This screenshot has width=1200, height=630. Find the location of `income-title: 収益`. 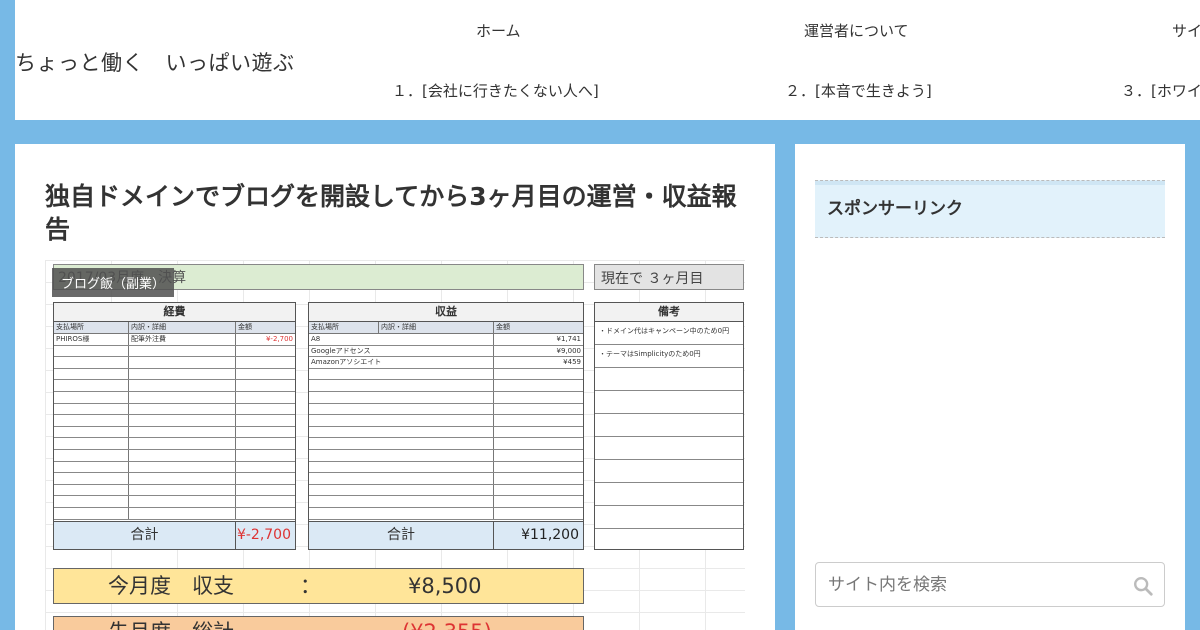

income-title: 収益 is located at coordinates (446, 312).